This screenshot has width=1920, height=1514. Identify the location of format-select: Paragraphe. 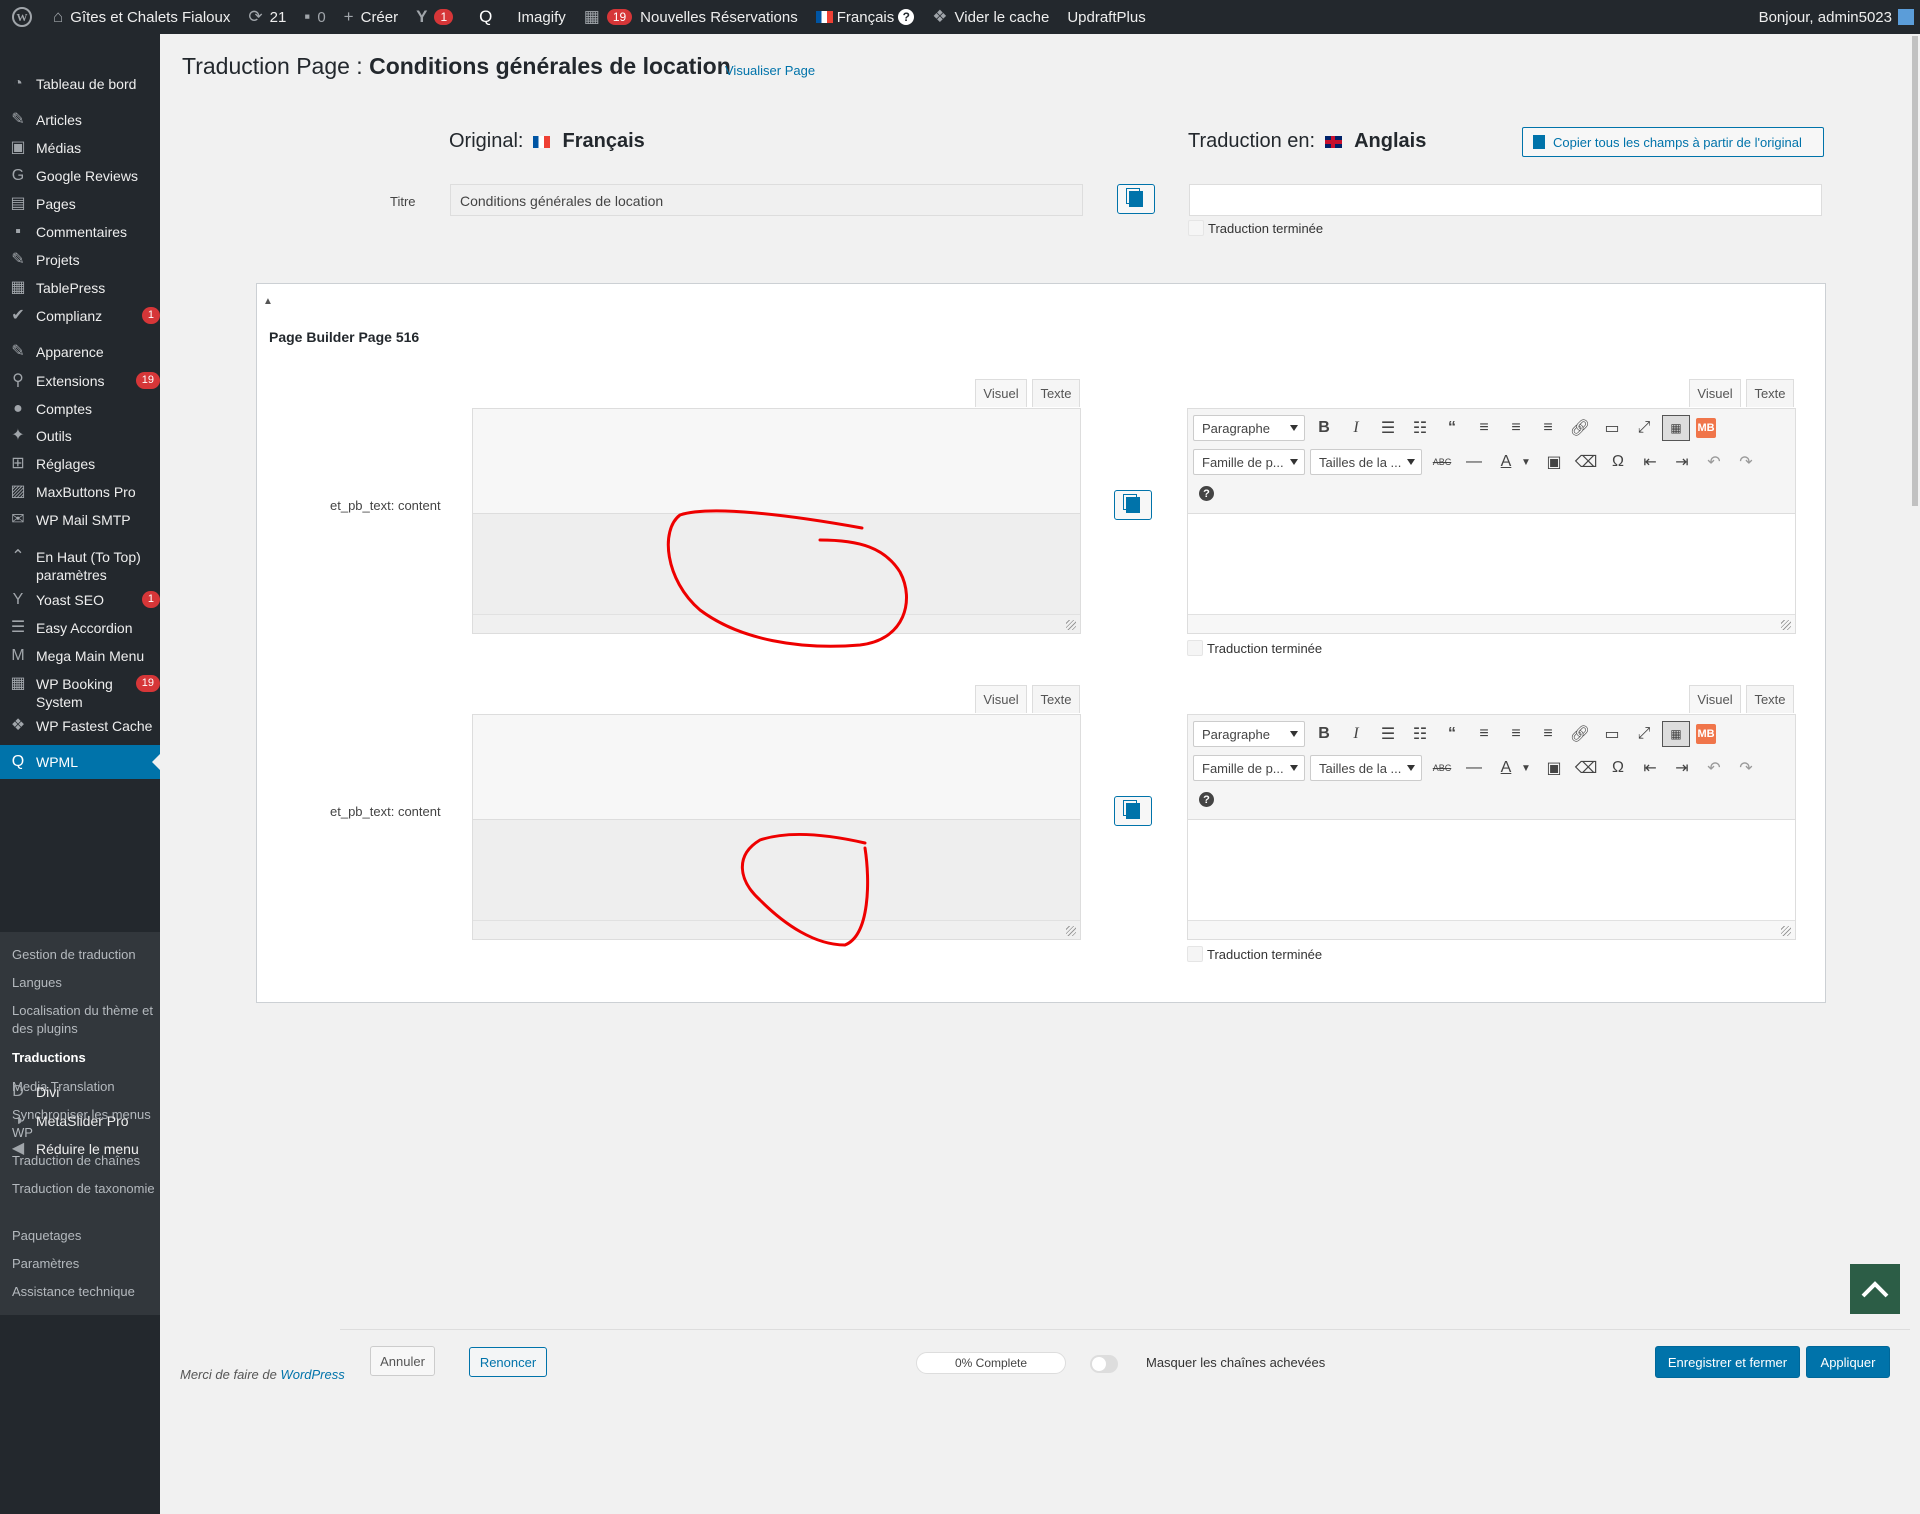
(1249, 734).